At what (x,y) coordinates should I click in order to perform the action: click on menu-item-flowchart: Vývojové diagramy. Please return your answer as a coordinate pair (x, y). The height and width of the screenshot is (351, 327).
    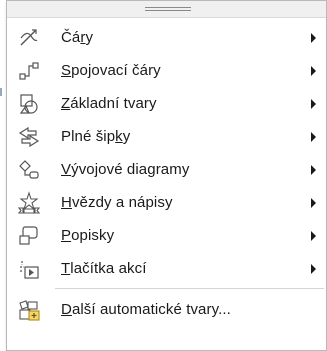
    Looking at the image, I should click on (166, 169).